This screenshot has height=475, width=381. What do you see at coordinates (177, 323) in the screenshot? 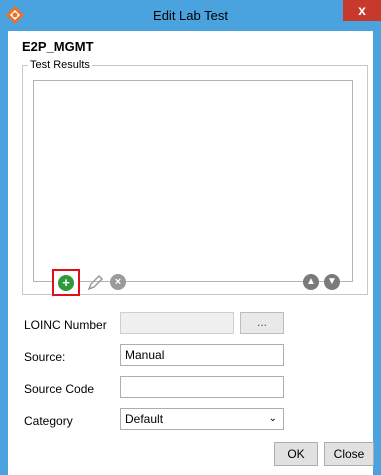
I see `loinc-field` at bounding box center [177, 323].